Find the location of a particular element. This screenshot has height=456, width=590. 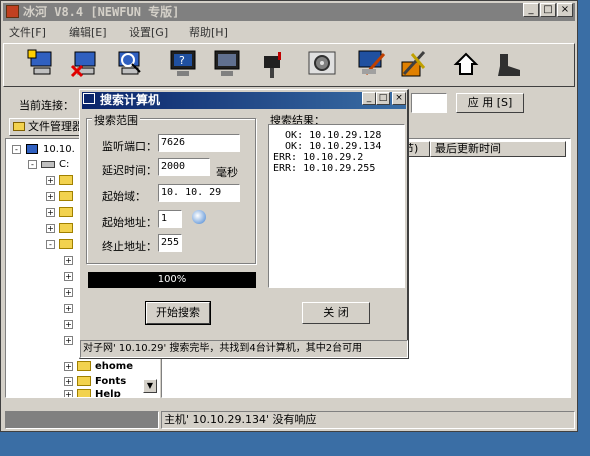

result-row: ERR: 10.10.29.2 is located at coordinates (336, 157).